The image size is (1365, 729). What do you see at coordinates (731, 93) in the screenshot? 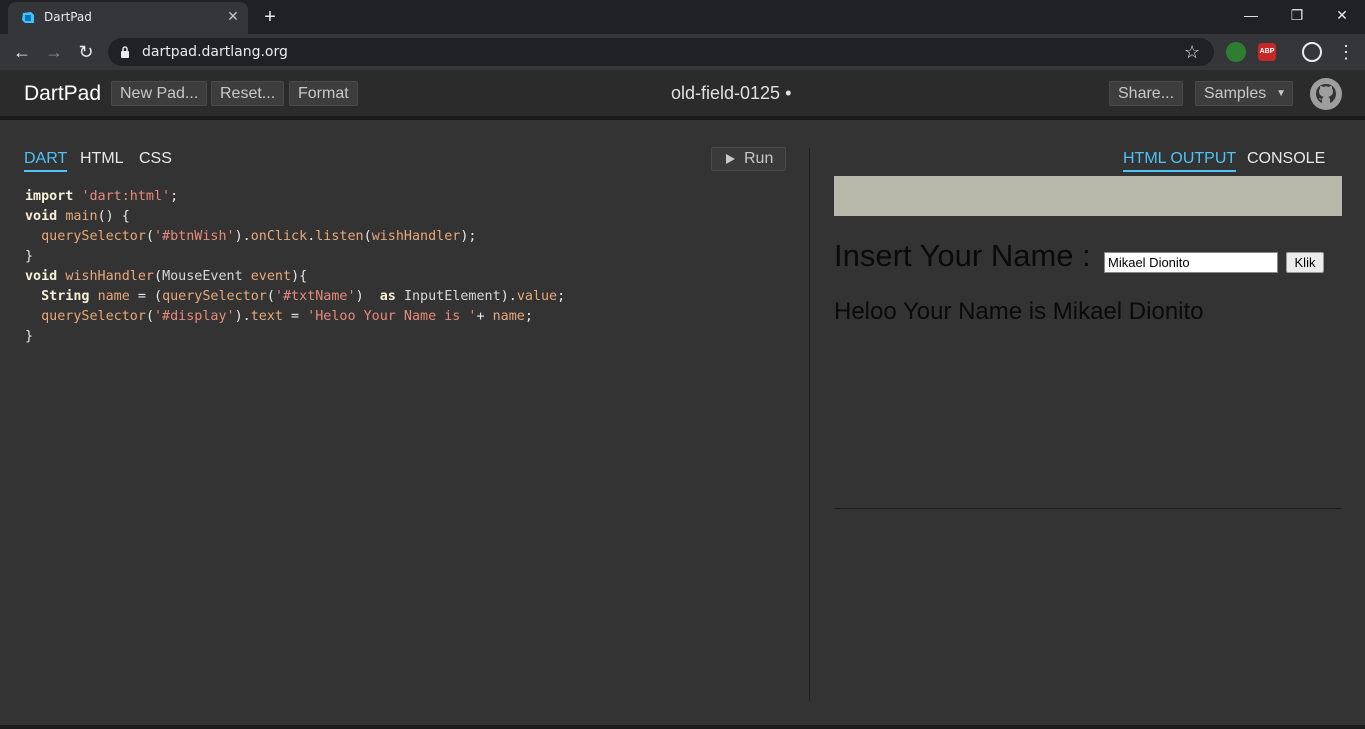
I see `pad-name: old-field-0125 •` at bounding box center [731, 93].